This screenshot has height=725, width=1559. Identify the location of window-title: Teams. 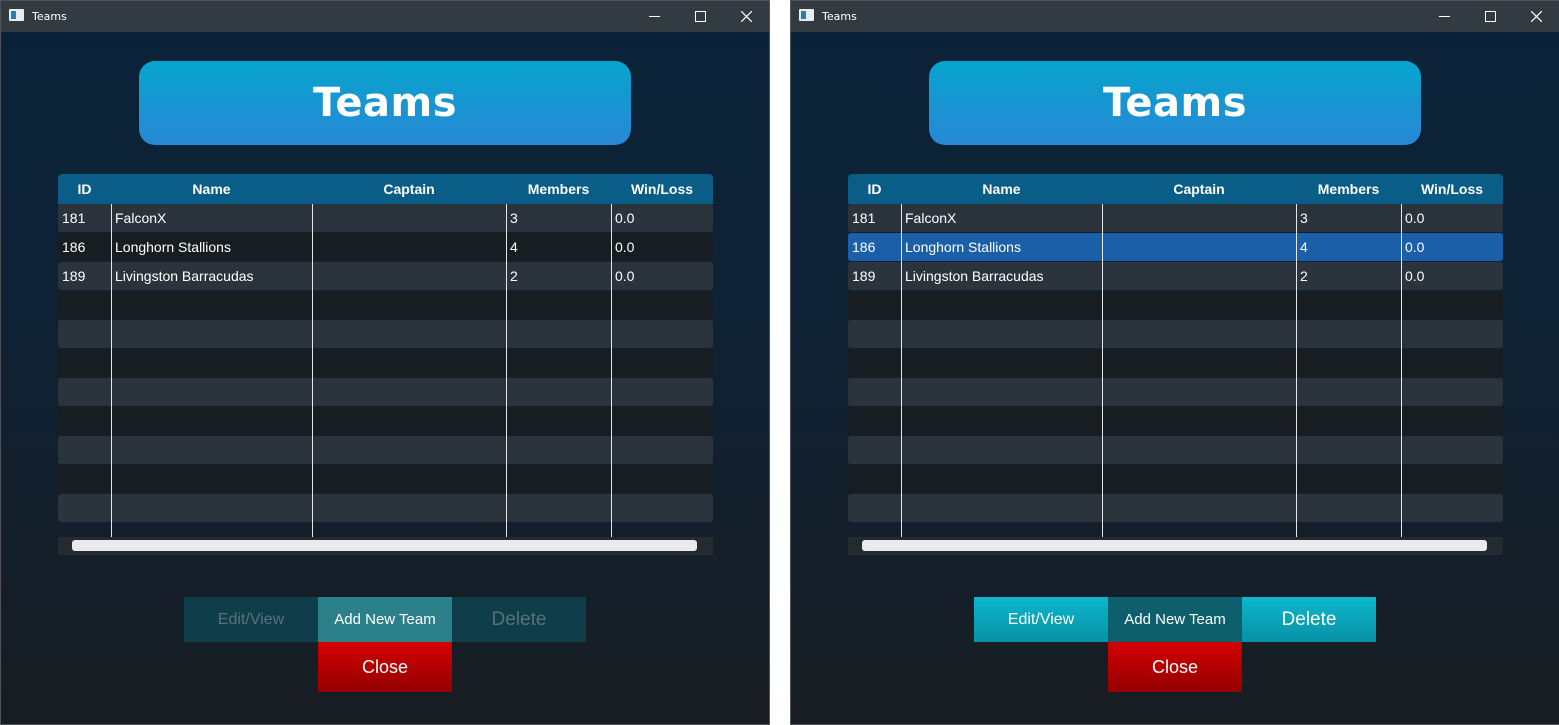
(49, 16).